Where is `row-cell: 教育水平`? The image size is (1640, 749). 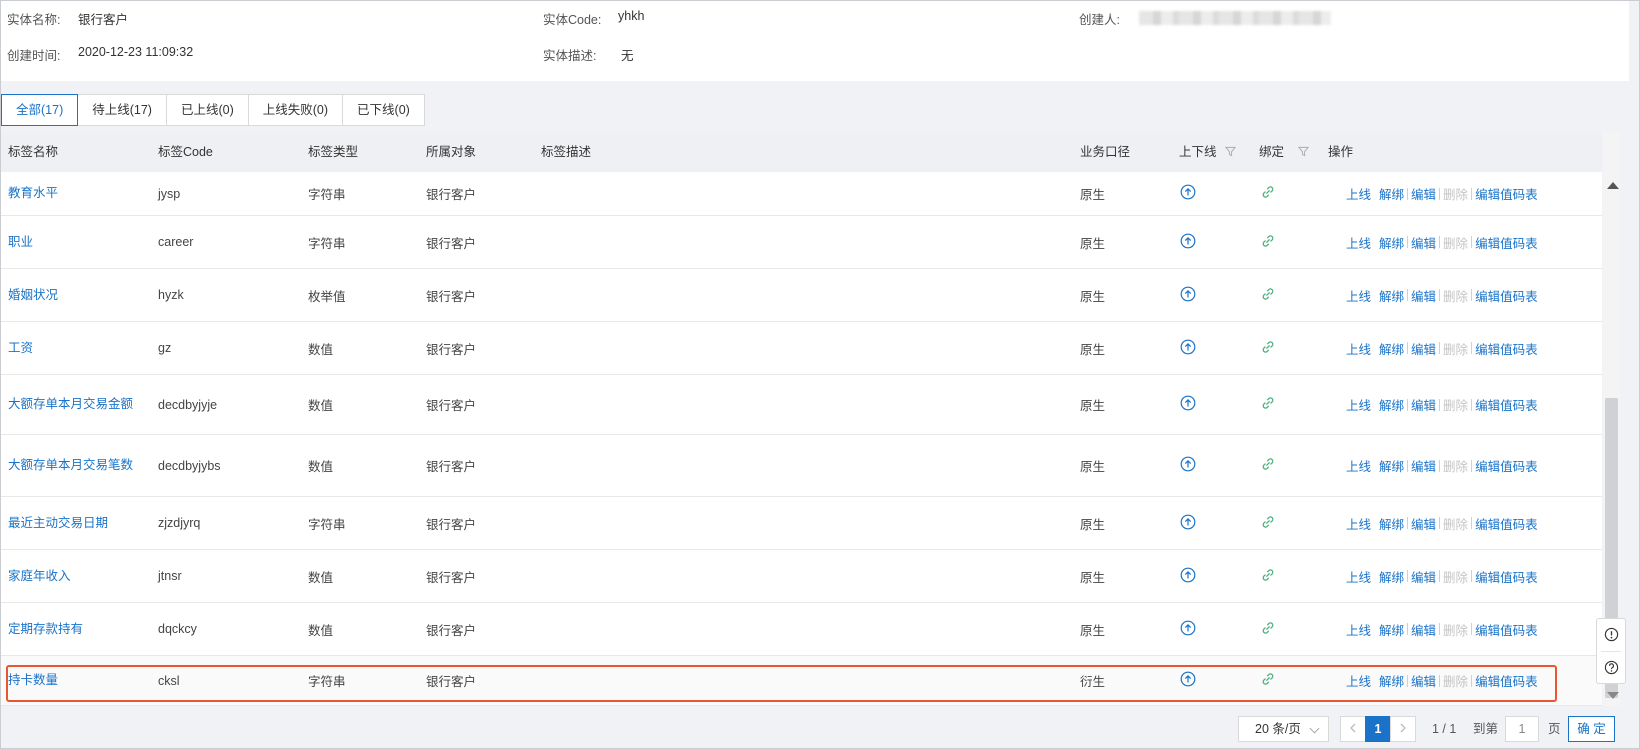 row-cell: 教育水平 is located at coordinates (73, 193).